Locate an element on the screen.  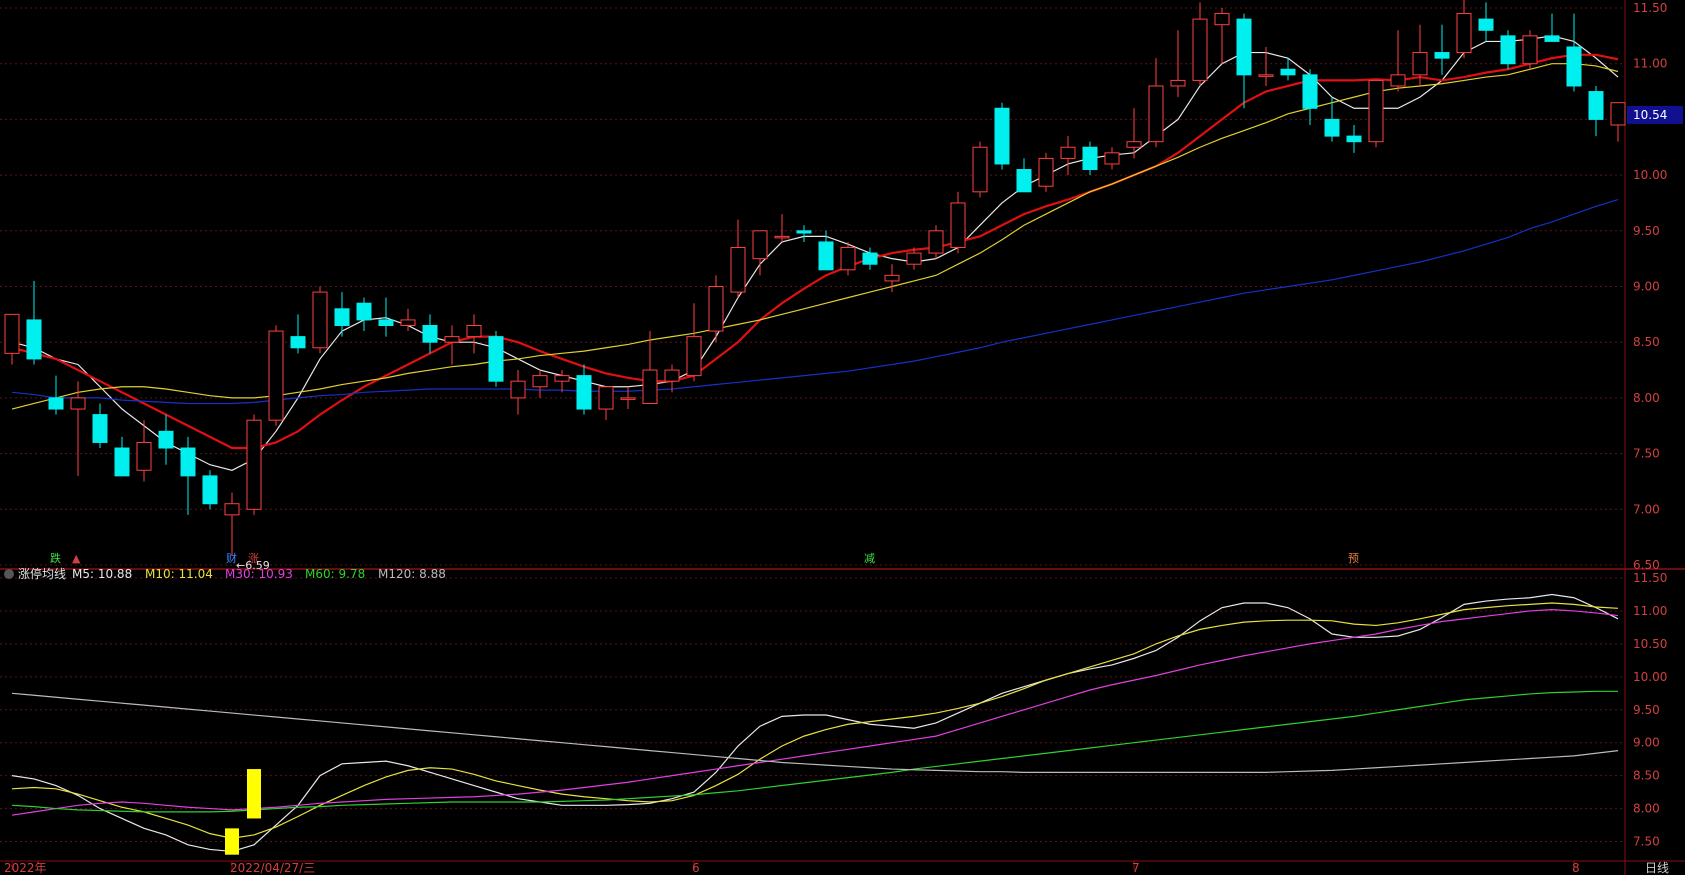
legend-item: M5: 10.88 is located at coordinates (102, 574).